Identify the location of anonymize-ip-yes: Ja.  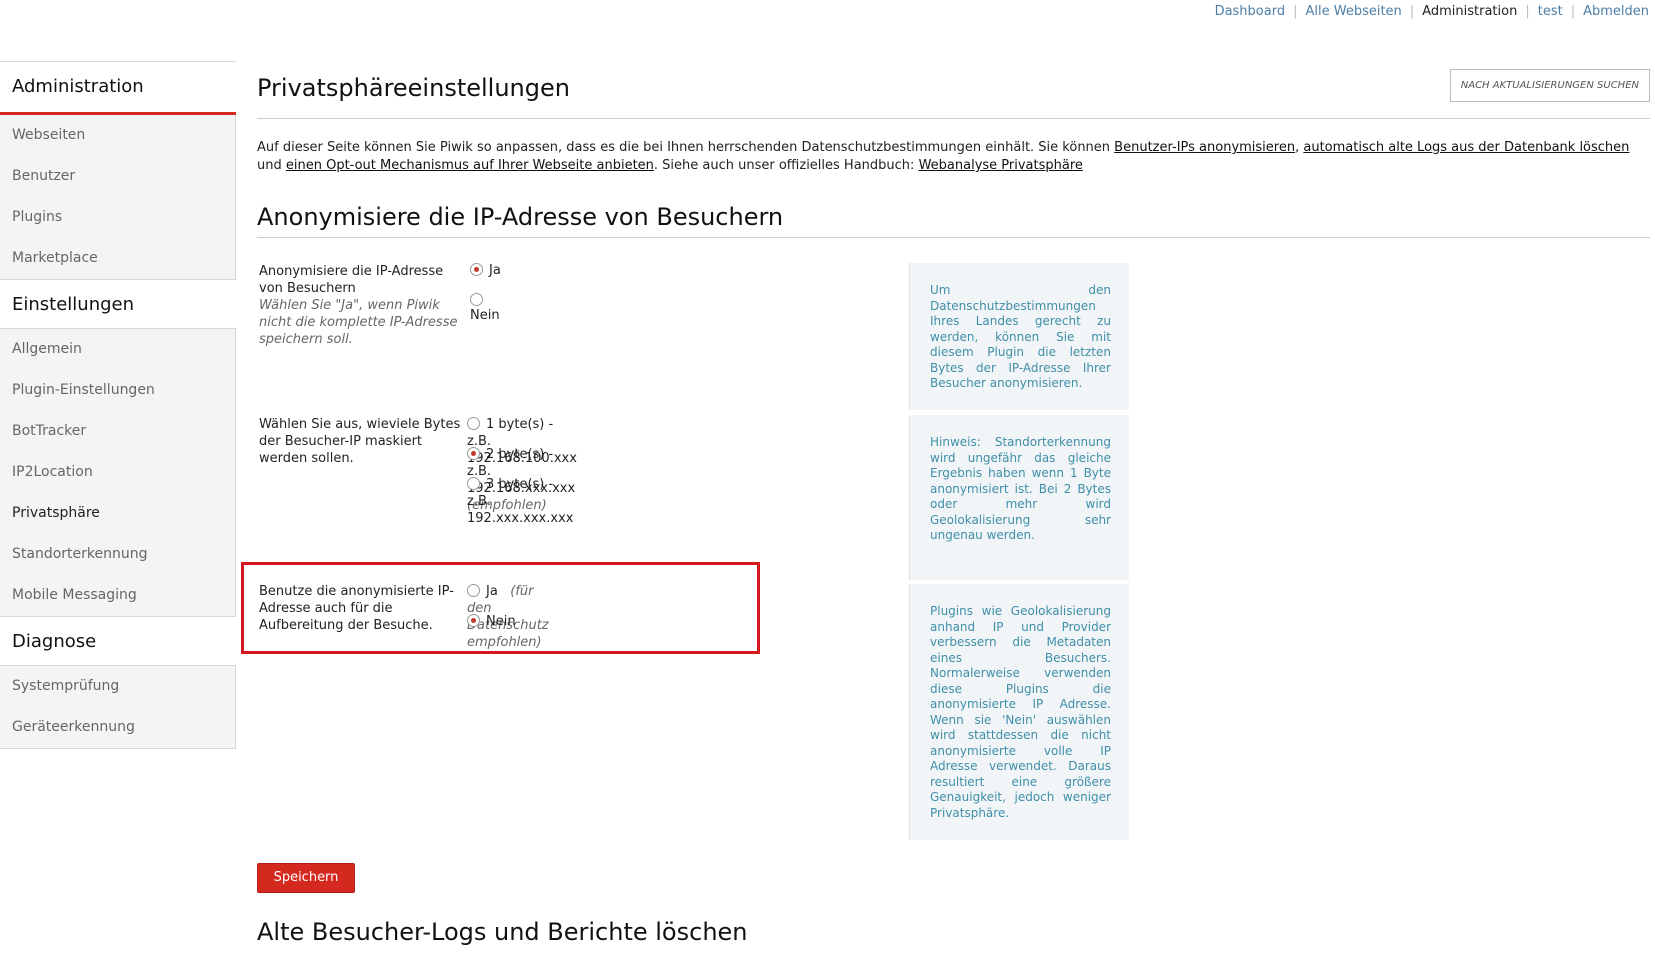
(485, 270).